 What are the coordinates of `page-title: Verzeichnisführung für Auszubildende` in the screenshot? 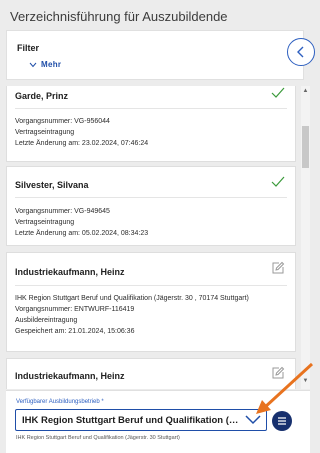 It's located at (119, 16).